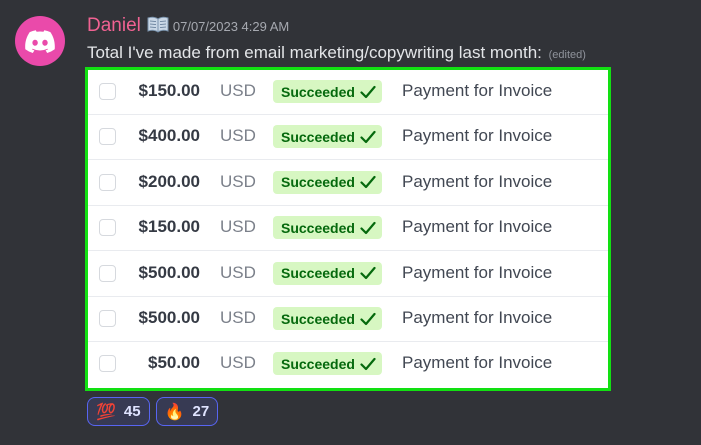 The height and width of the screenshot is (445, 701). Describe the element at coordinates (118, 411) in the screenshot. I see `reaction-button: 💯 45` at that location.